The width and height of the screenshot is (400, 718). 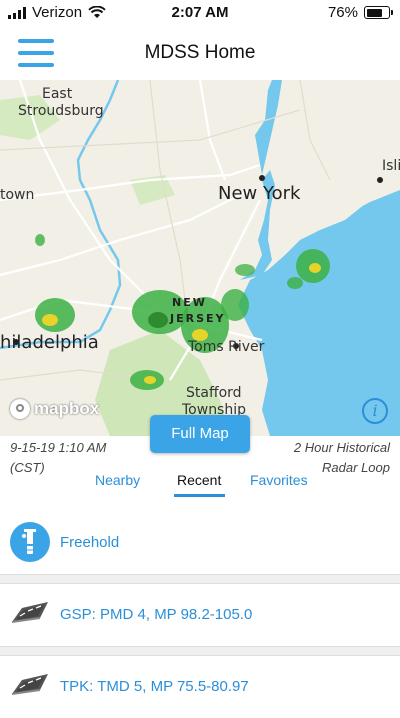 What do you see at coordinates (20, 409) in the screenshot?
I see `mapbox-icon` at bounding box center [20, 409].